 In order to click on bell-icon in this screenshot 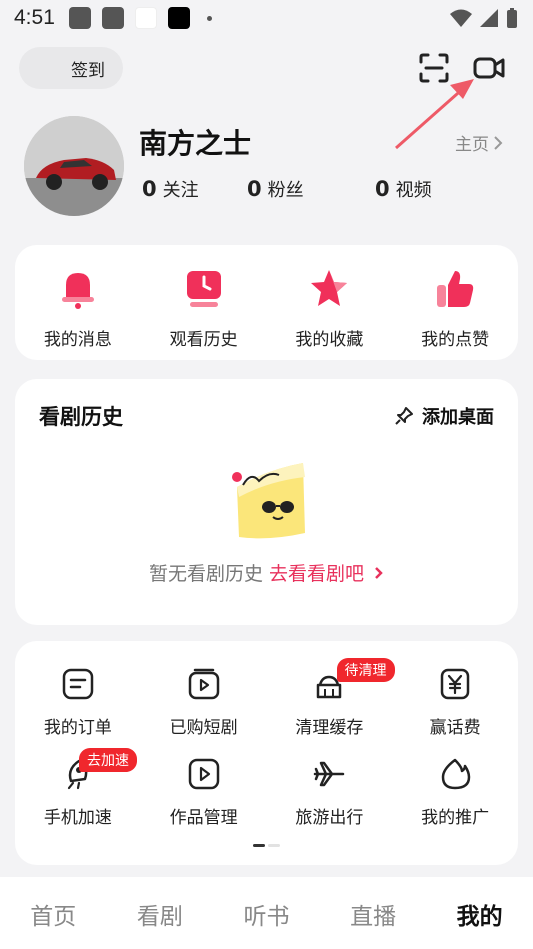, I will do `click(77, 291)`.